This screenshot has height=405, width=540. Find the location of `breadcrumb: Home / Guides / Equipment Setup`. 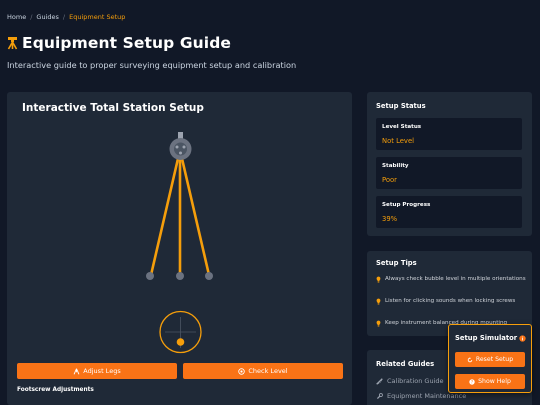

breadcrumb: Home / Guides / Equipment Setup is located at coordinates (66, 17).